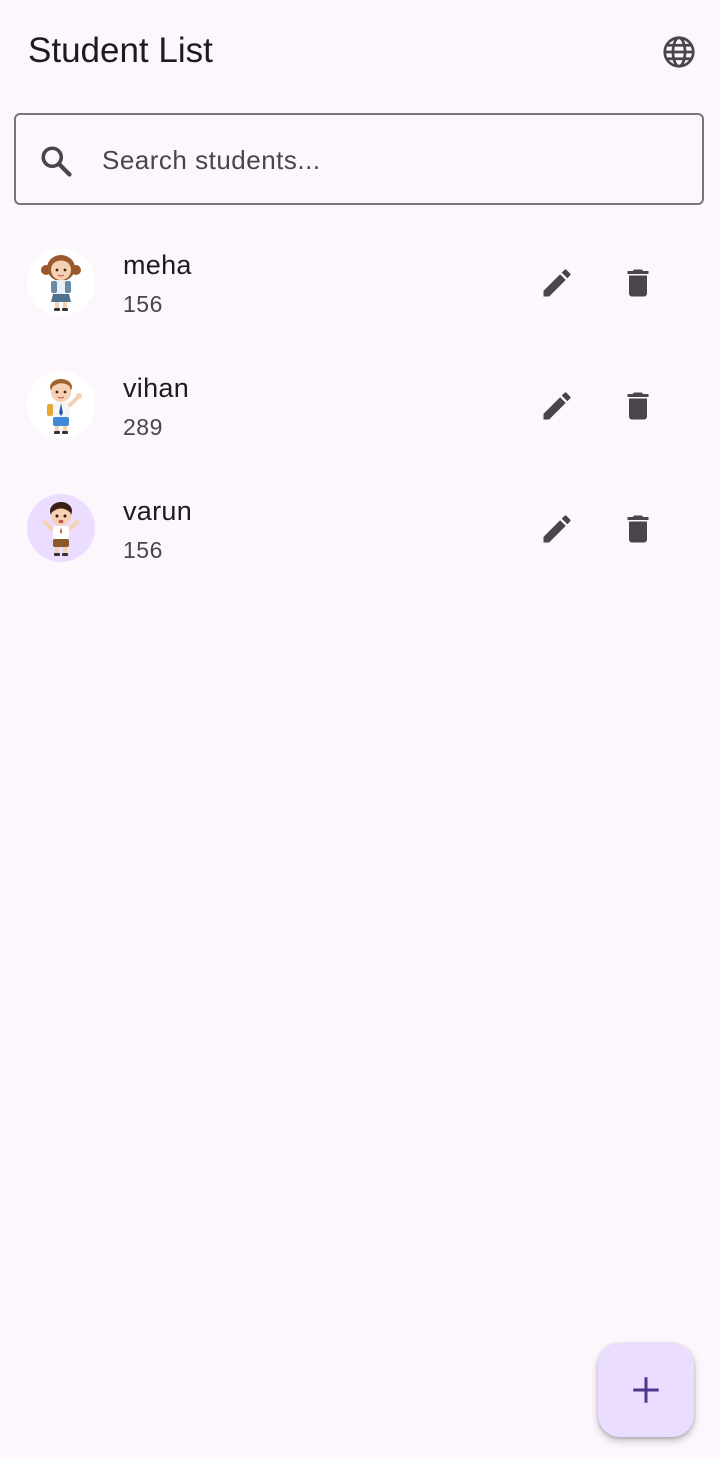  What do you see at coordinates (64, 406) in the screenshot?
I see `boy-student-avatar` at bounding box center [64, 406].